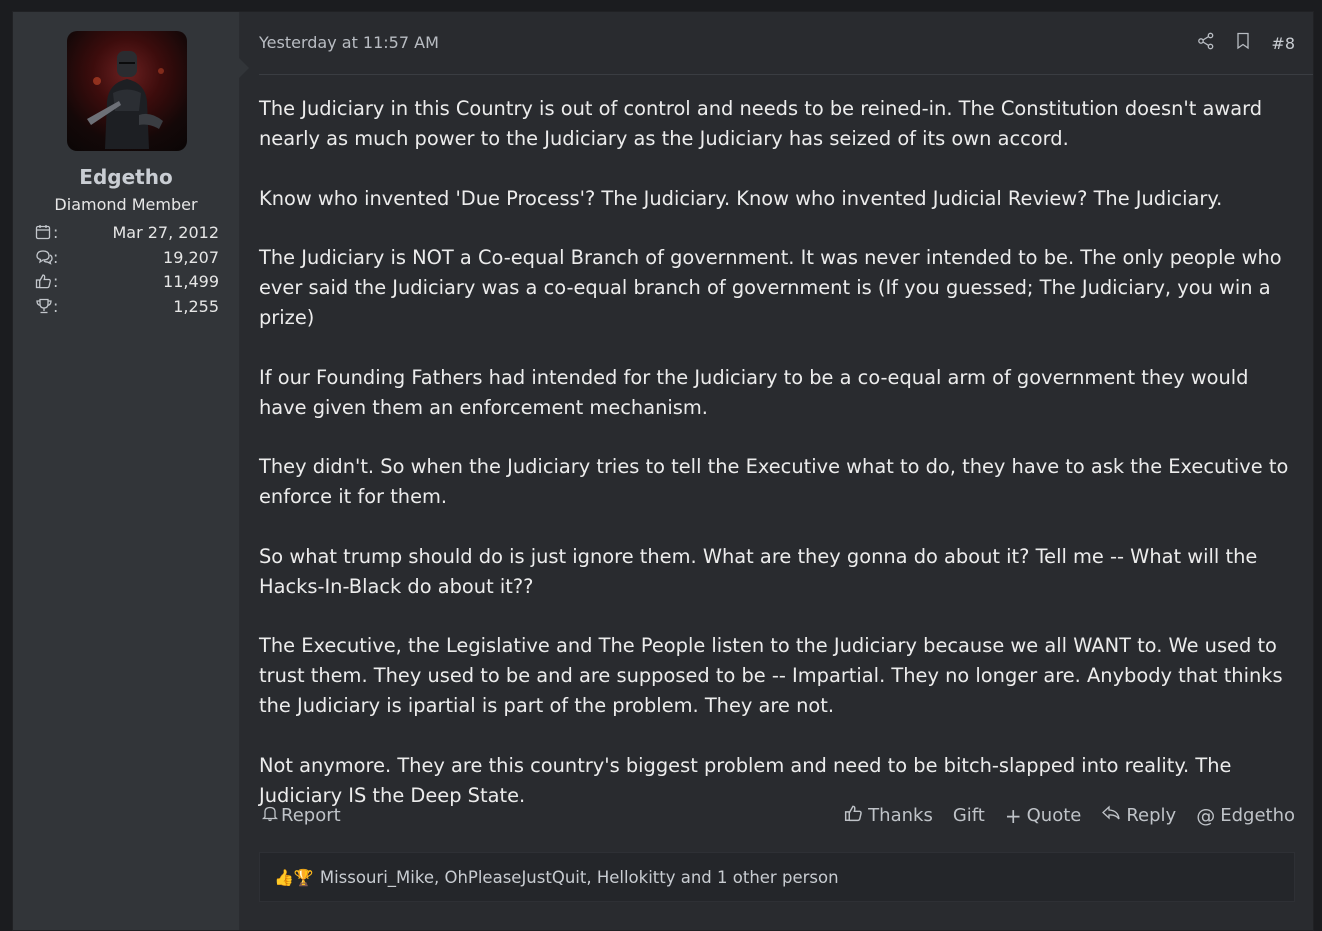  I want to click on footer-actions: Thanks Gift + Quote Reply @ Edgetho, so click(1069, 815).